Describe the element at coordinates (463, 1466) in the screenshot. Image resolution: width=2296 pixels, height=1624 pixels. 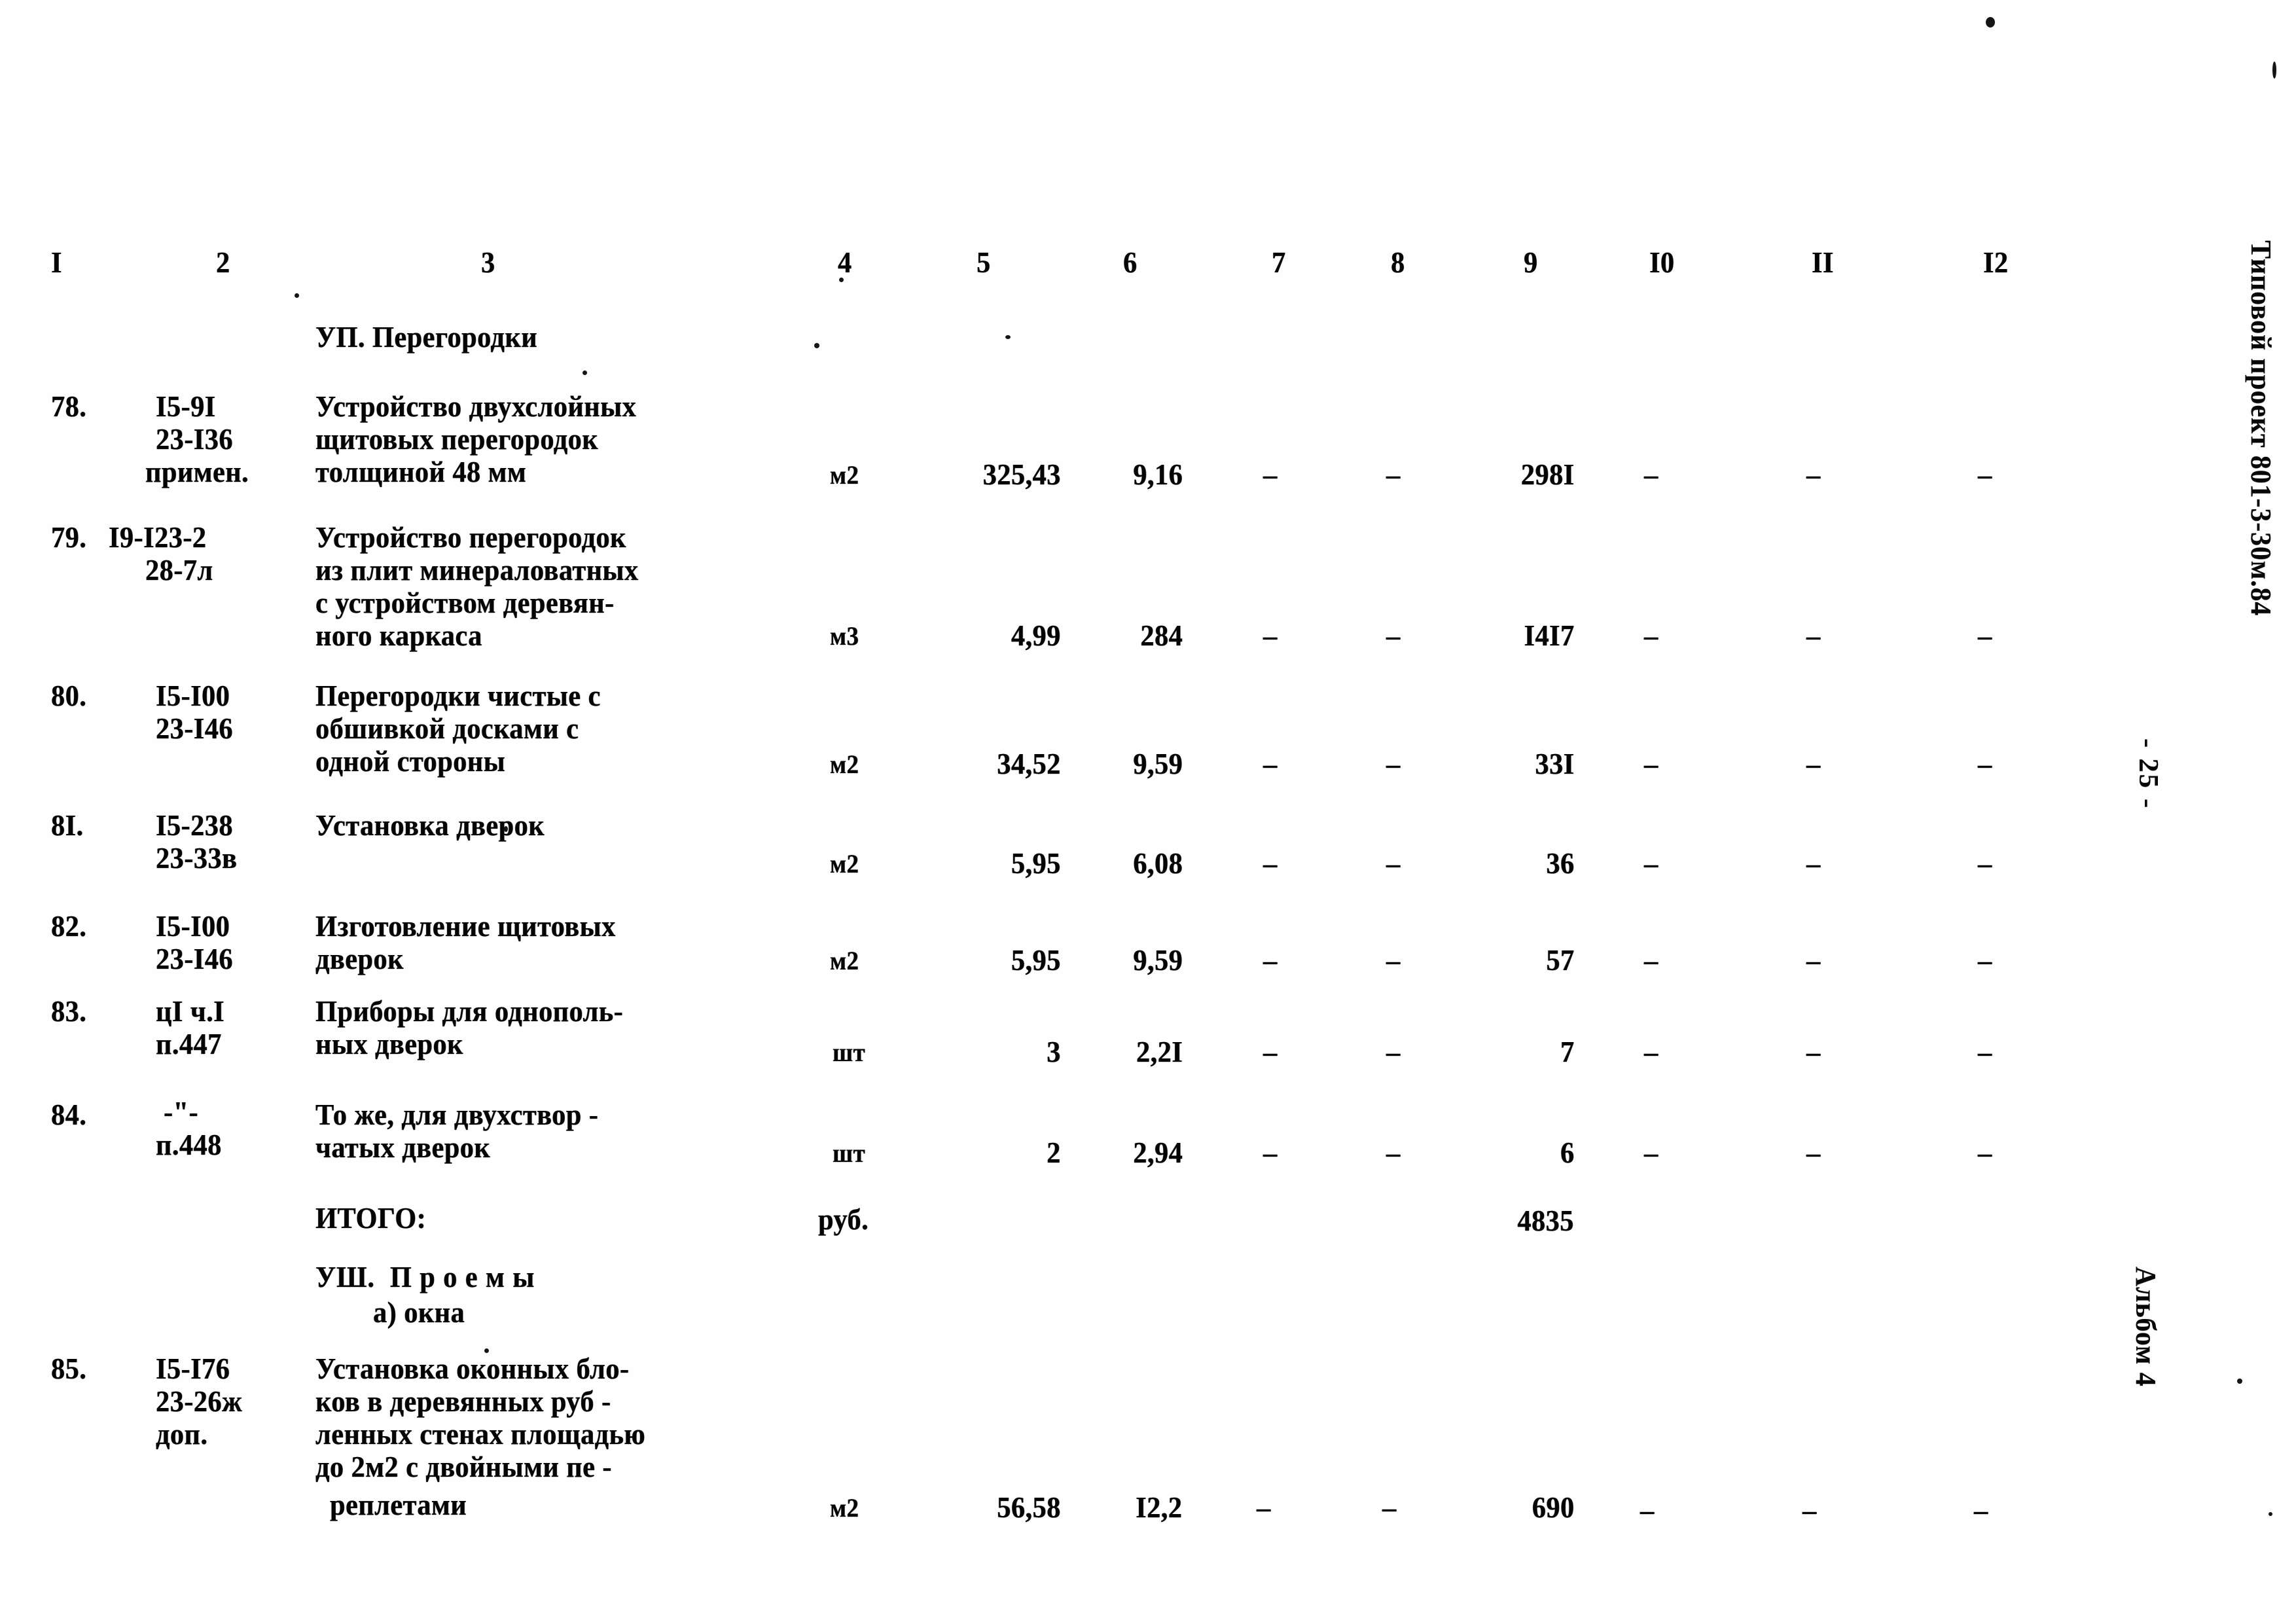
I see `row-description-line: до 2м2 с двойными пе -` at that location.